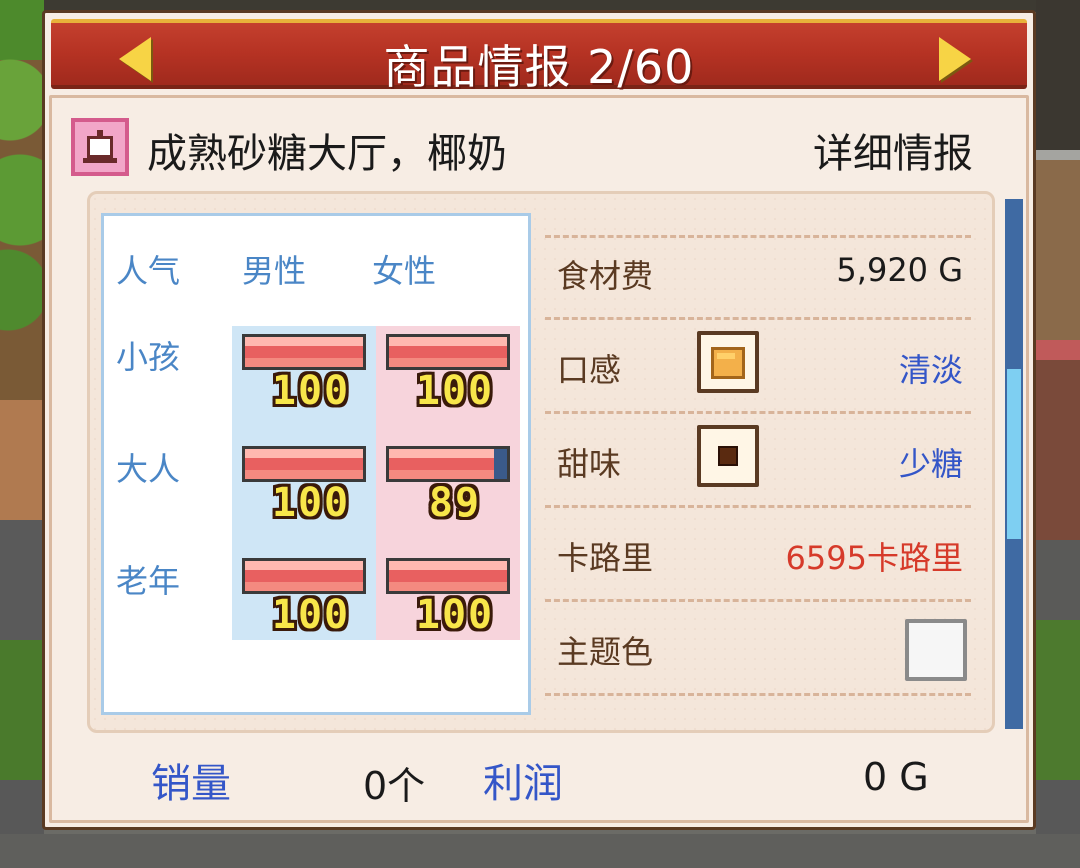  I want to click on scrollbar-thumb, so click(1014, 454).